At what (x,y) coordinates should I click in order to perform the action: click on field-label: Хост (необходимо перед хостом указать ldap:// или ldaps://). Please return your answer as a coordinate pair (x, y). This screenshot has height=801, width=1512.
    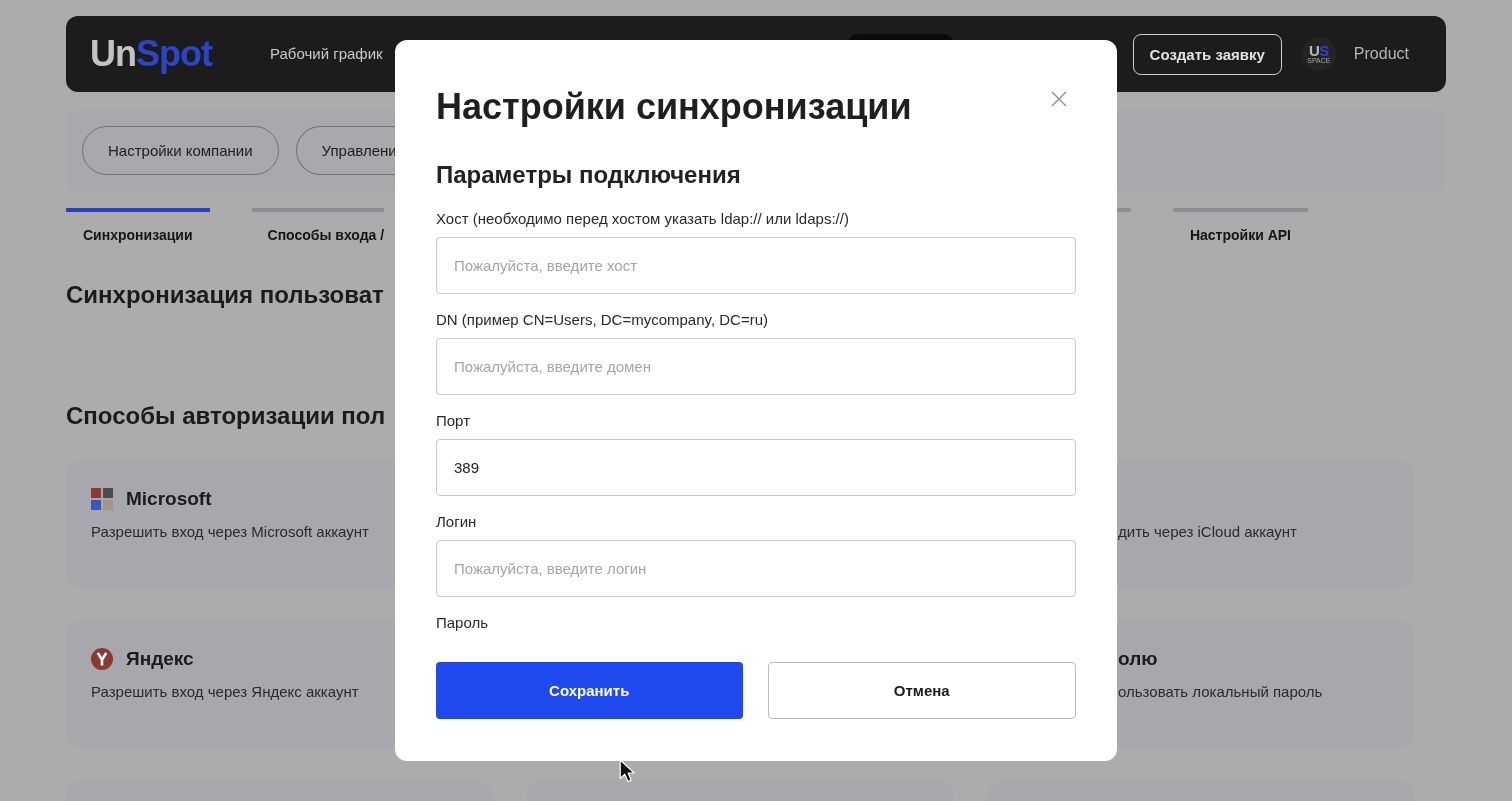
    Looking at the image, I should click on (642, 219).